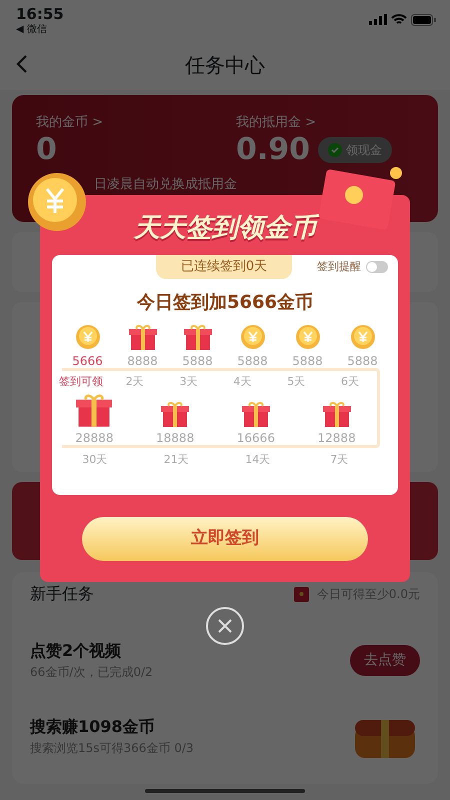 The image size is (450, 800). Describe the element at coordinates (339, 267) in the screenshot. I see `reminder-label: 签到提醒` at that location.